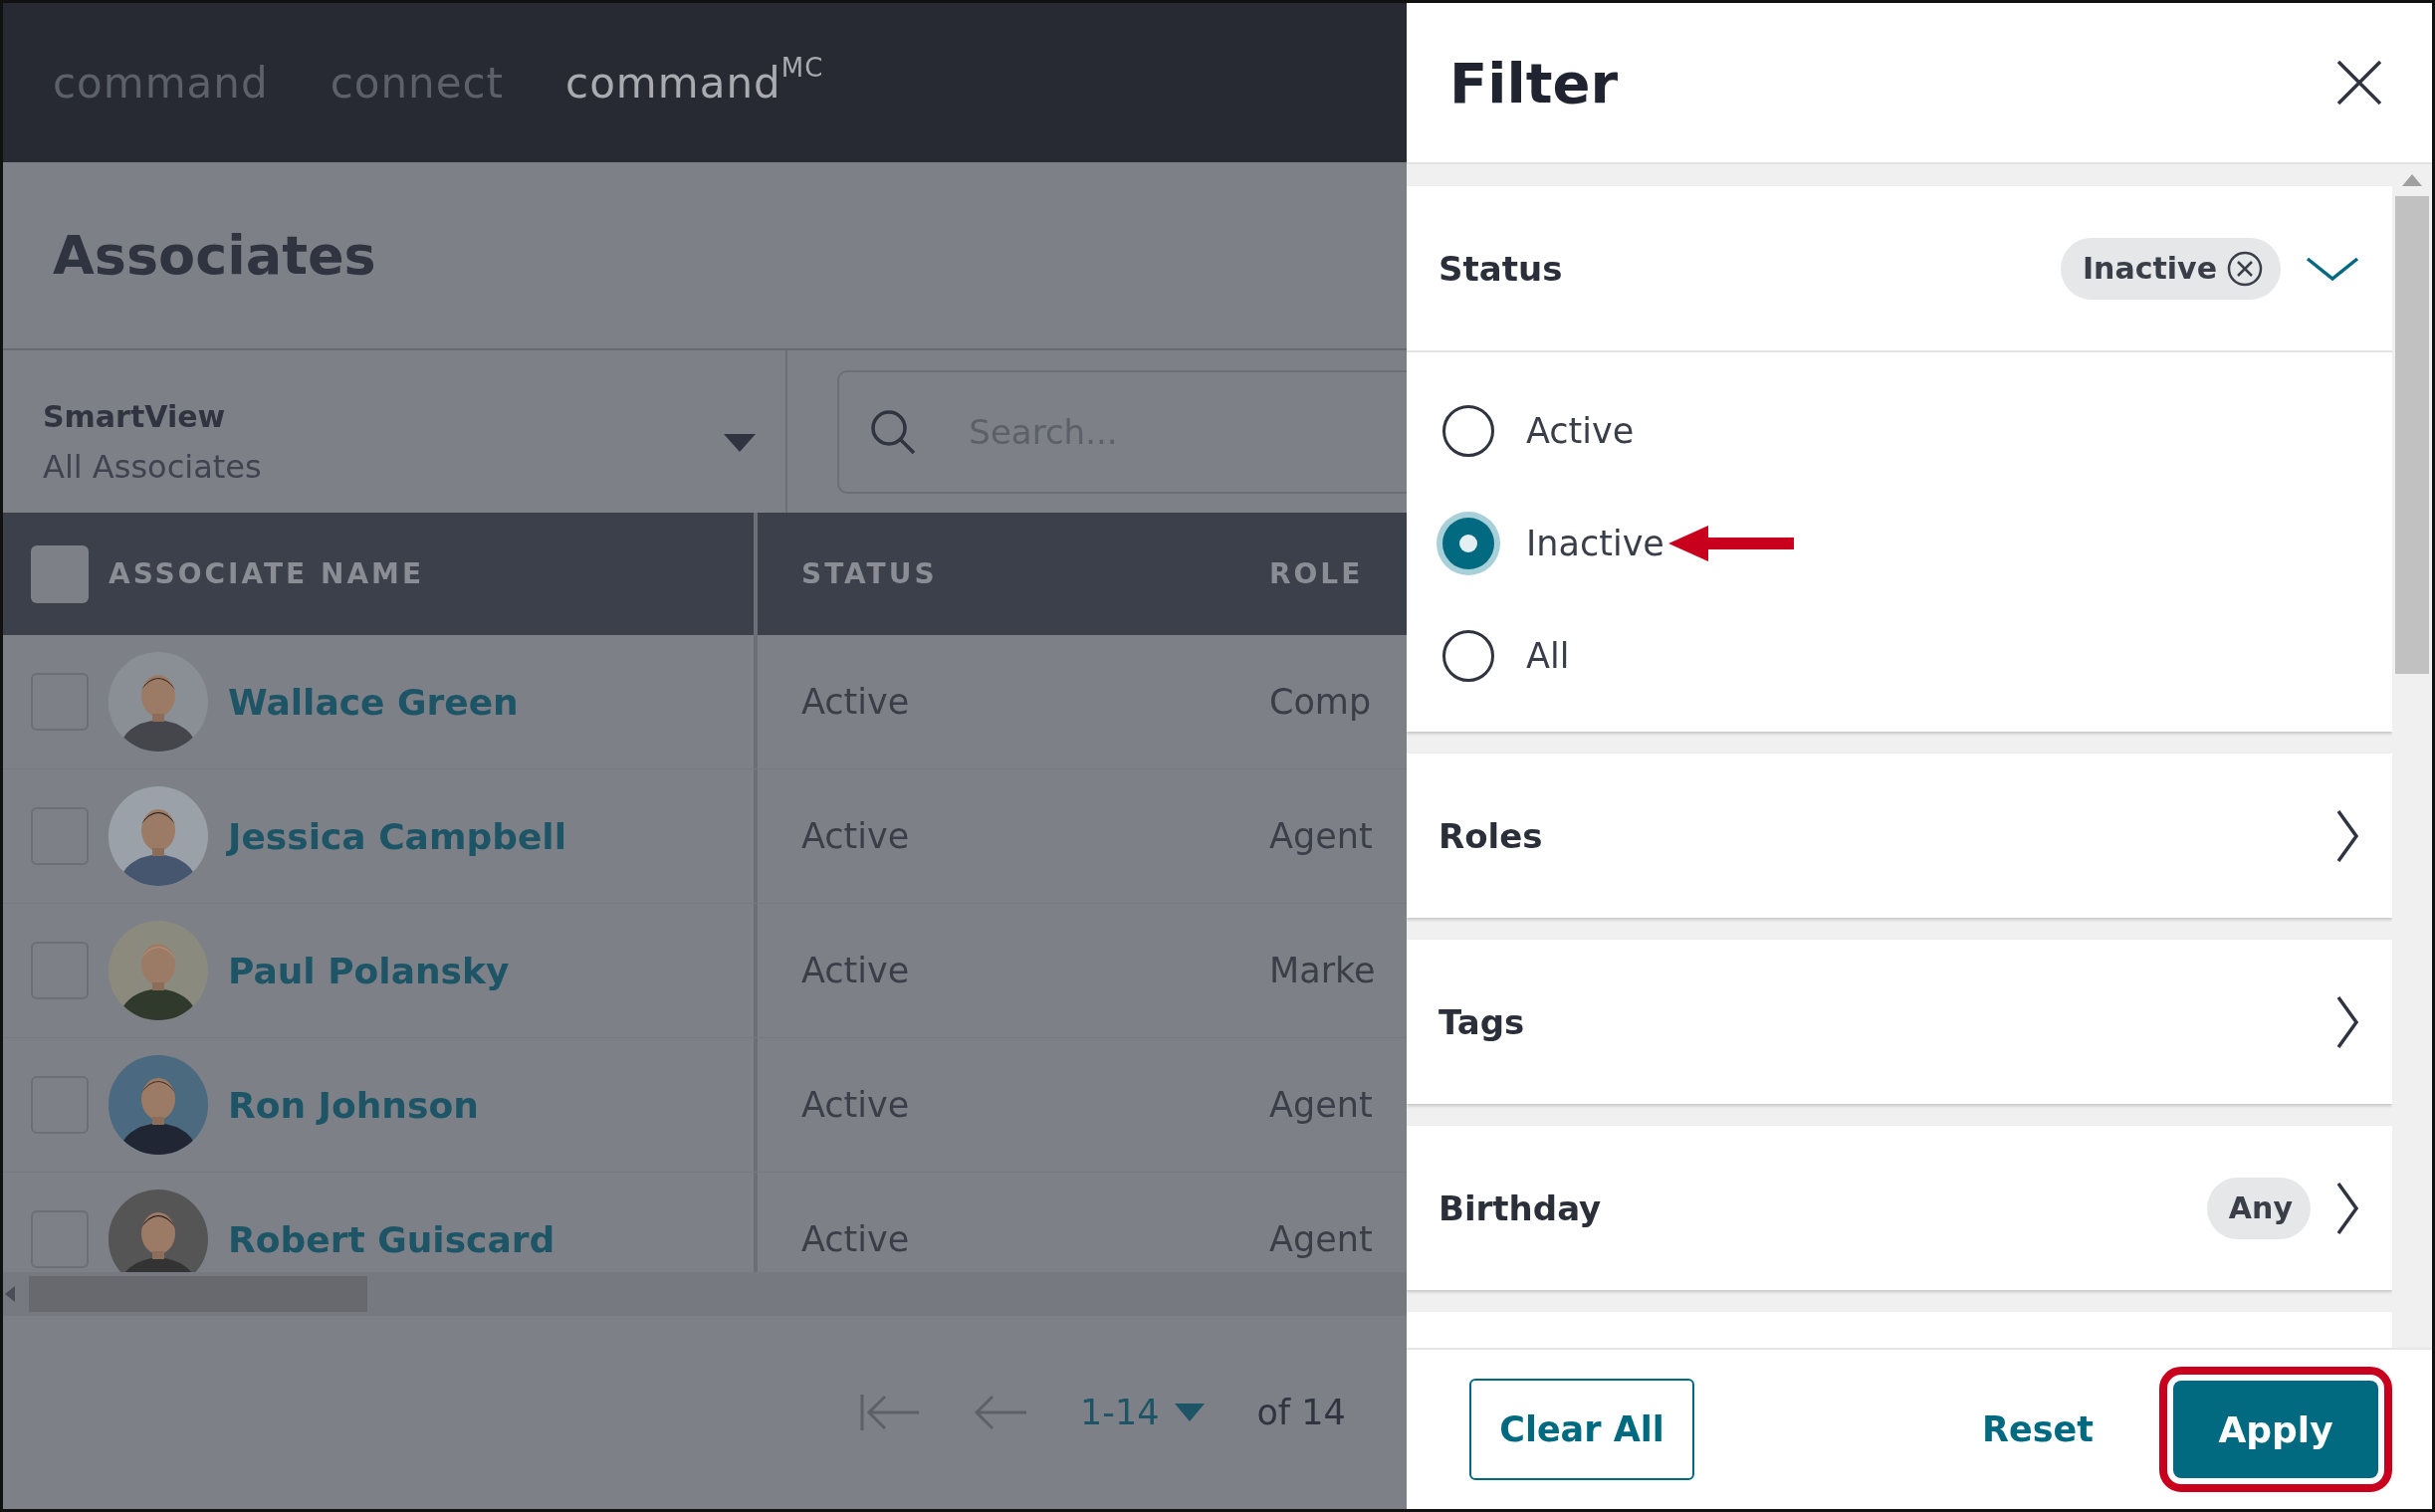  I want to click on scroll-left-icon, so click(10, 1294).